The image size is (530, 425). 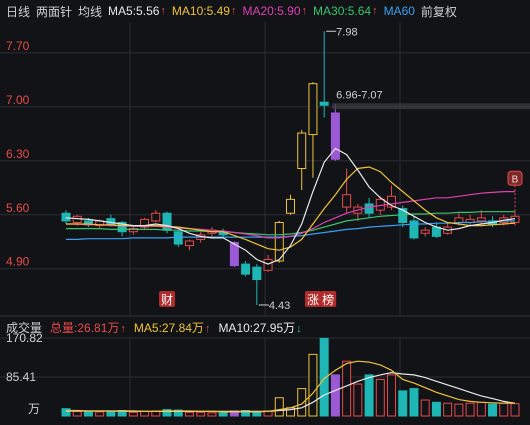 I want to click on down-arrow-icon: ↓, so click(x=299, y=328).